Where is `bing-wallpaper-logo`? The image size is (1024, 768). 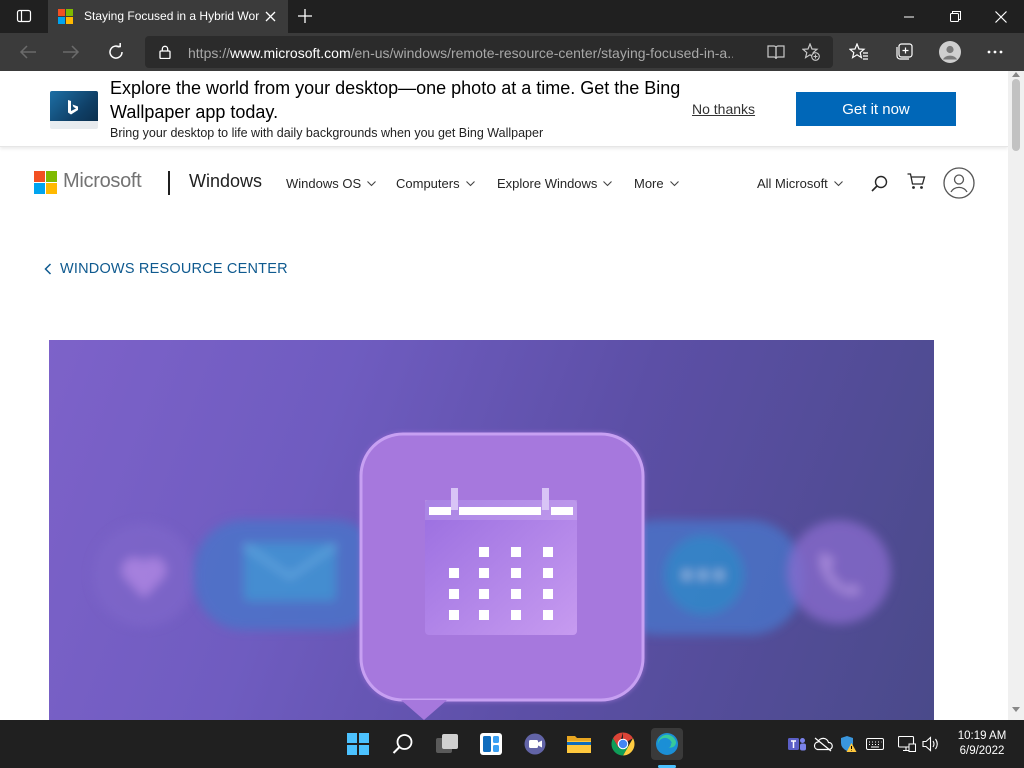 bing-wallpaper-logo is located at coordinates (74, 110).